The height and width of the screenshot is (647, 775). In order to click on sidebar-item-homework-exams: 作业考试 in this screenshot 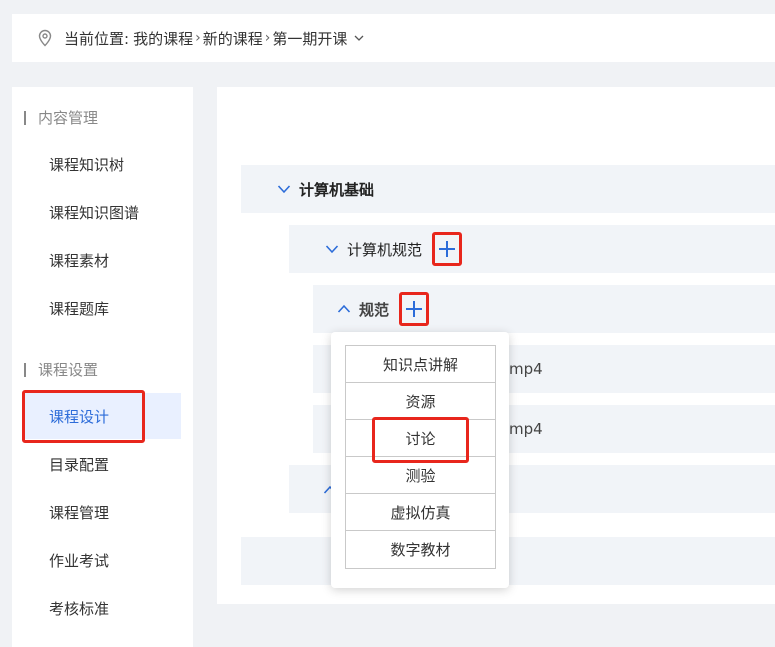, I will do `click(102, 560)`.